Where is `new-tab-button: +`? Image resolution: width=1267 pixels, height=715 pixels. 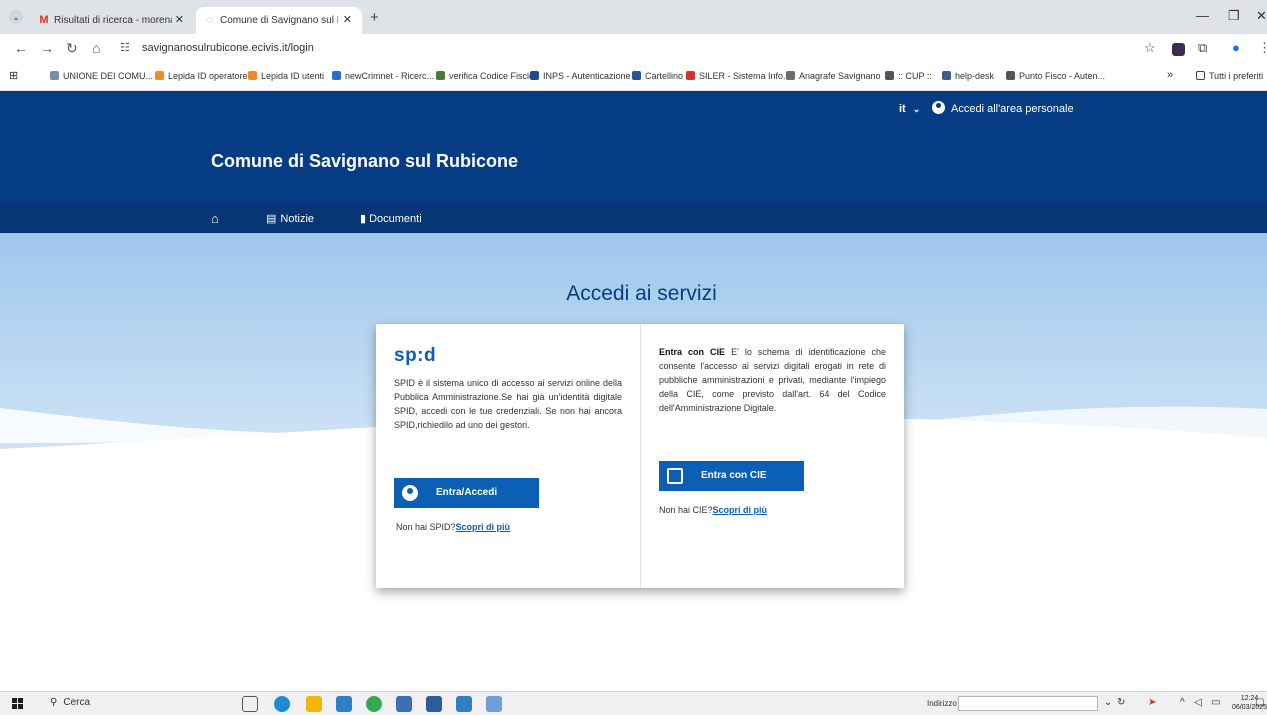 new-tab-button: + is located at coordinates (374, 17).